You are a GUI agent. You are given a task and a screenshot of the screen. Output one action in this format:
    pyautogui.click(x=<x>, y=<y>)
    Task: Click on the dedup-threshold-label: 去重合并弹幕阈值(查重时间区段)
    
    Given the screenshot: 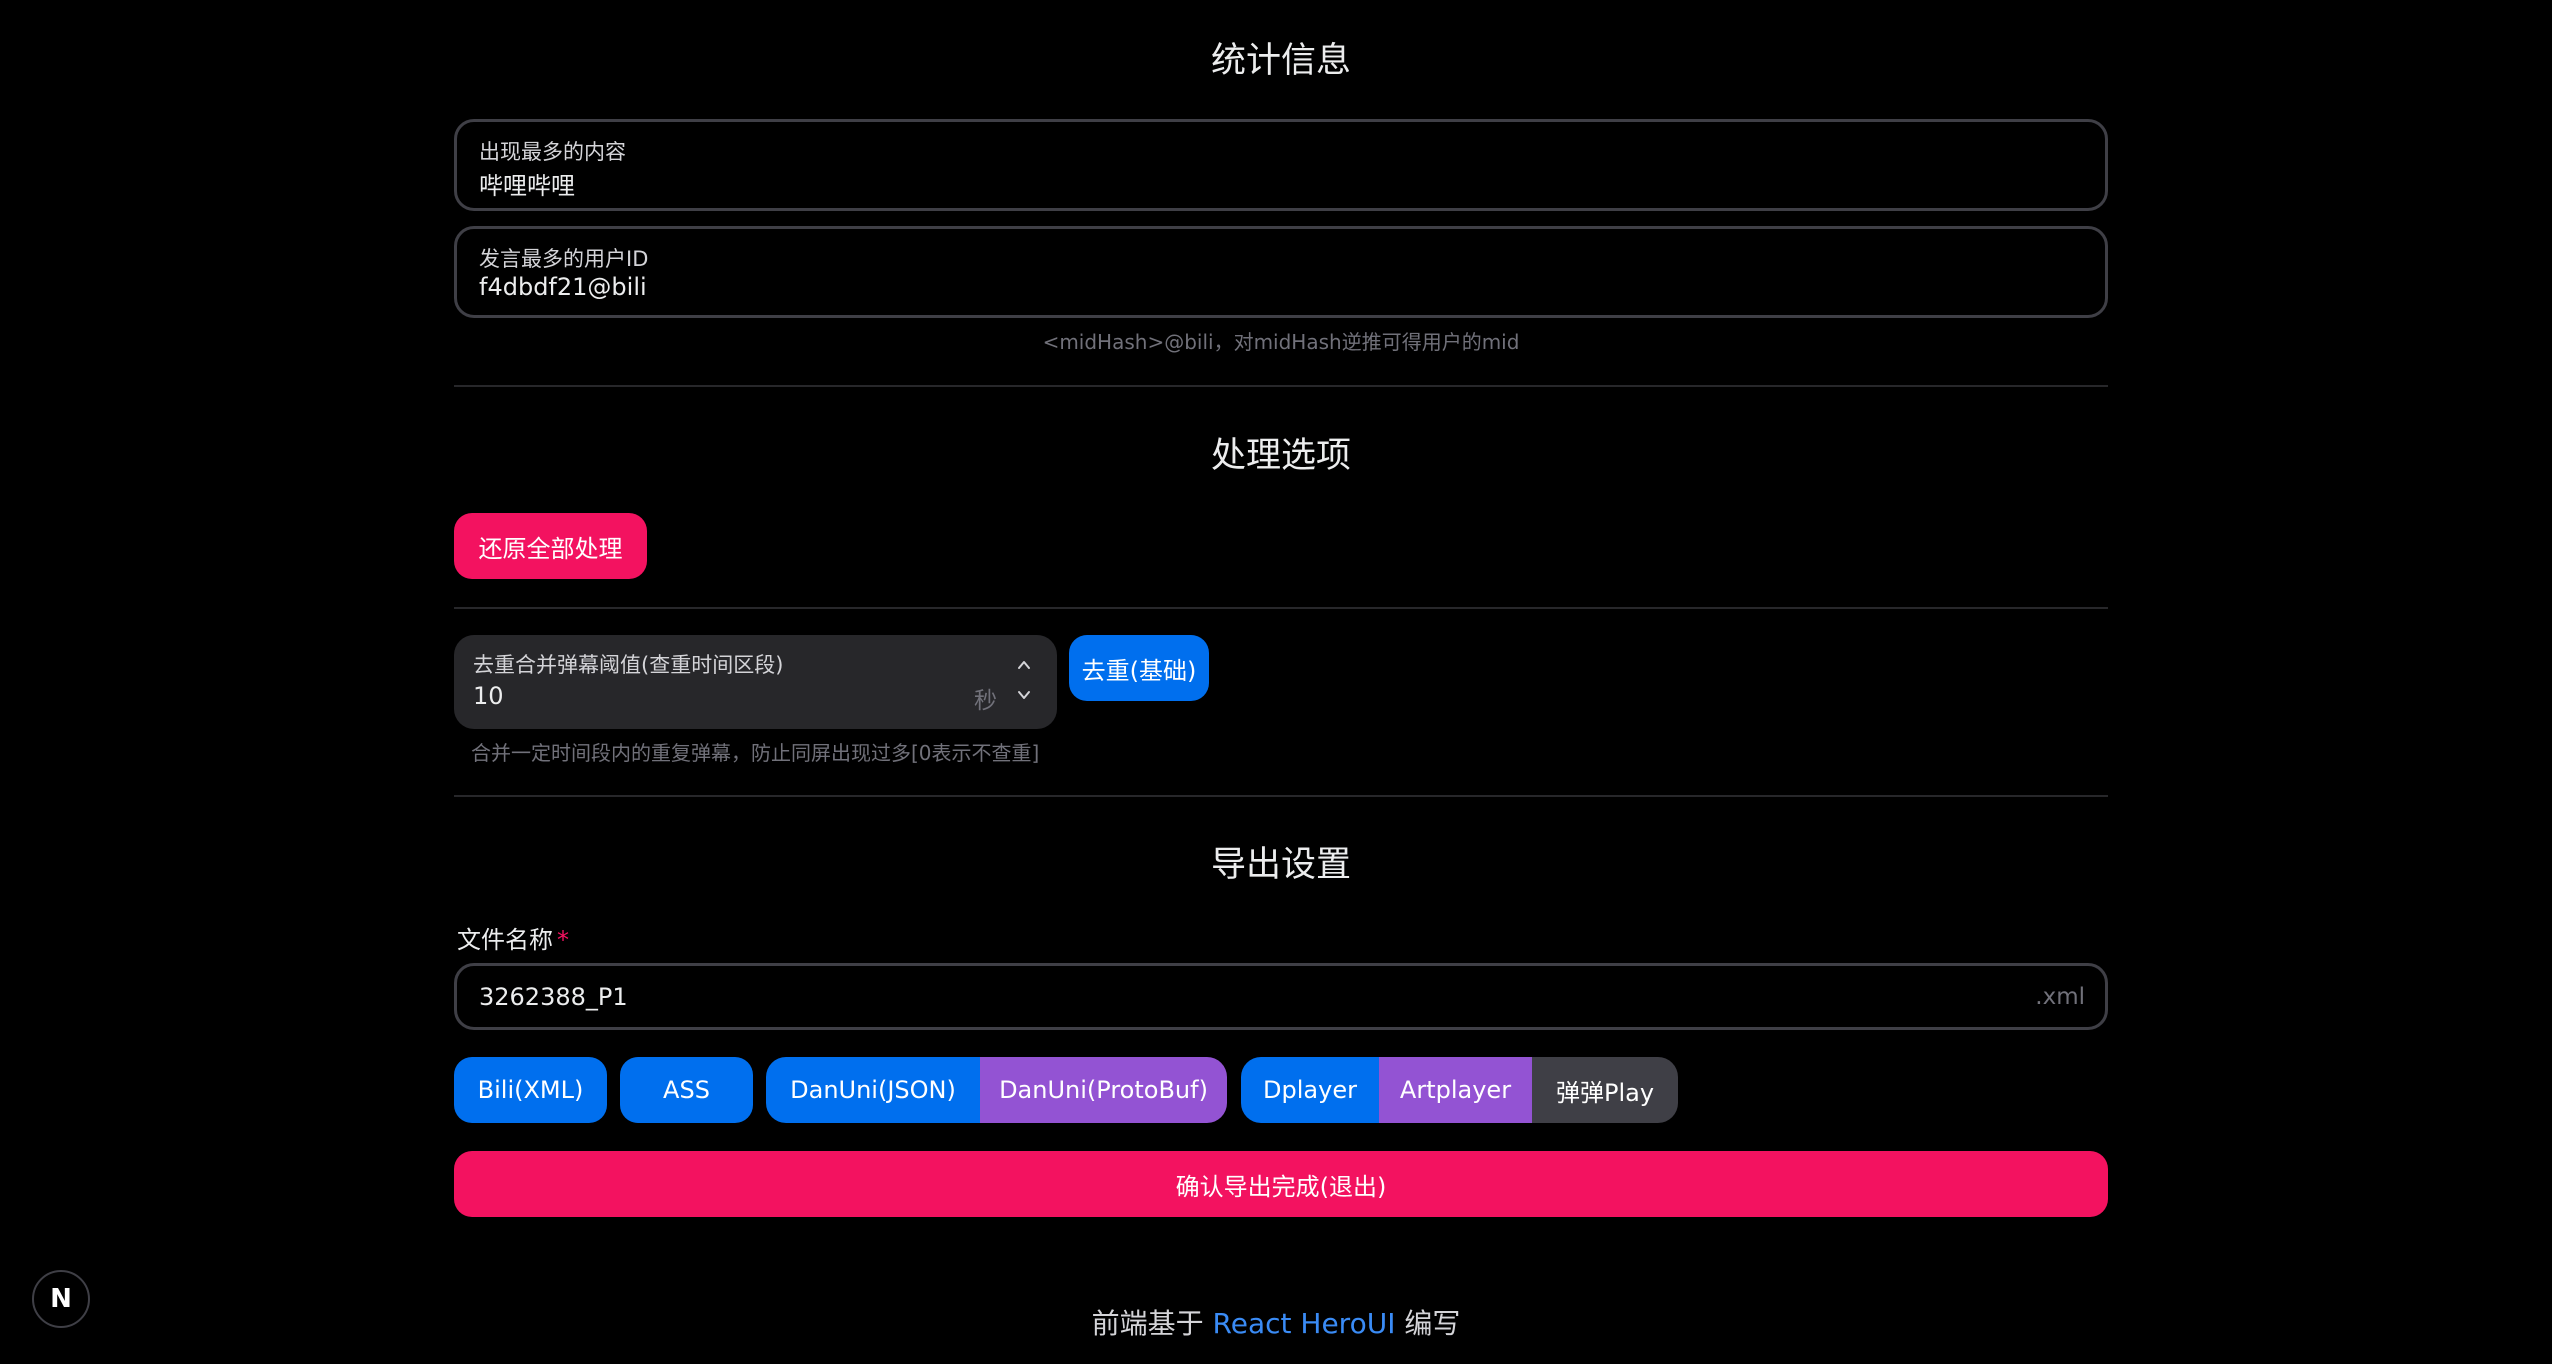 What is the action you would take?
    pyautogui.click(x=628, y=665)
    